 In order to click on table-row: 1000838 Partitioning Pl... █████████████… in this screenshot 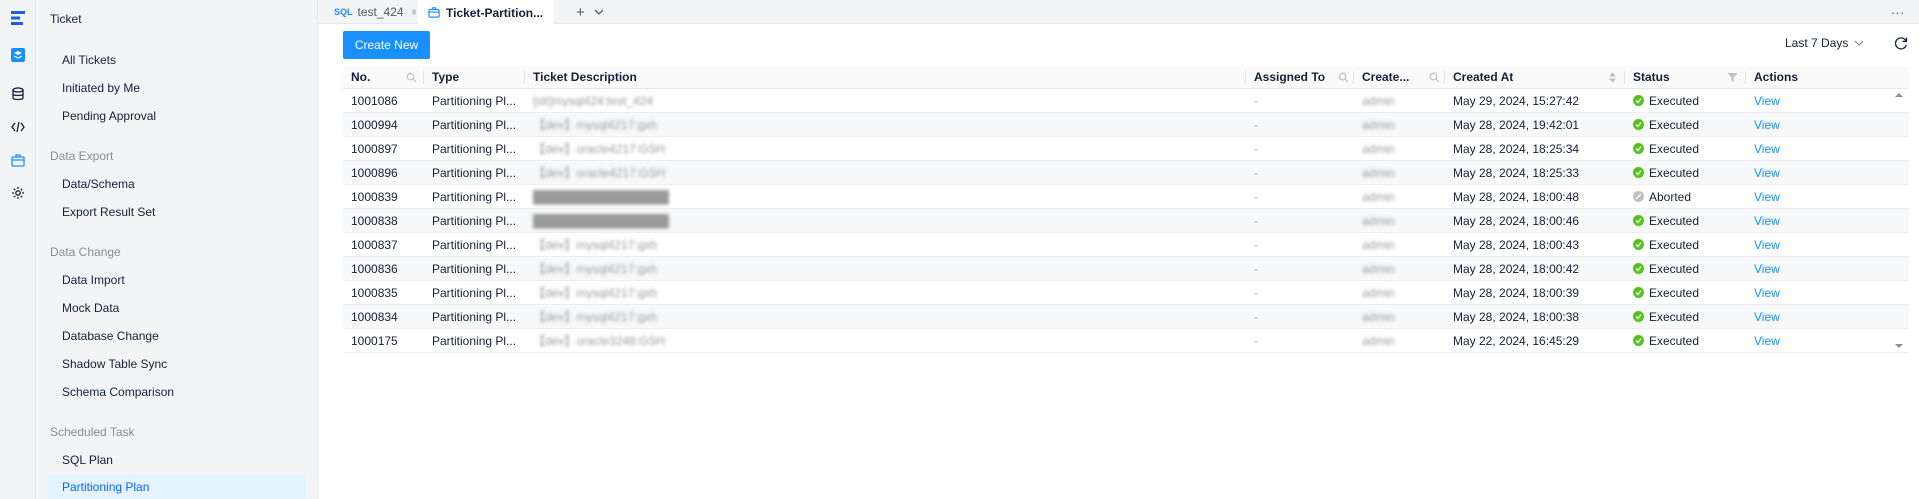, I will do `click(1126, 221)`.